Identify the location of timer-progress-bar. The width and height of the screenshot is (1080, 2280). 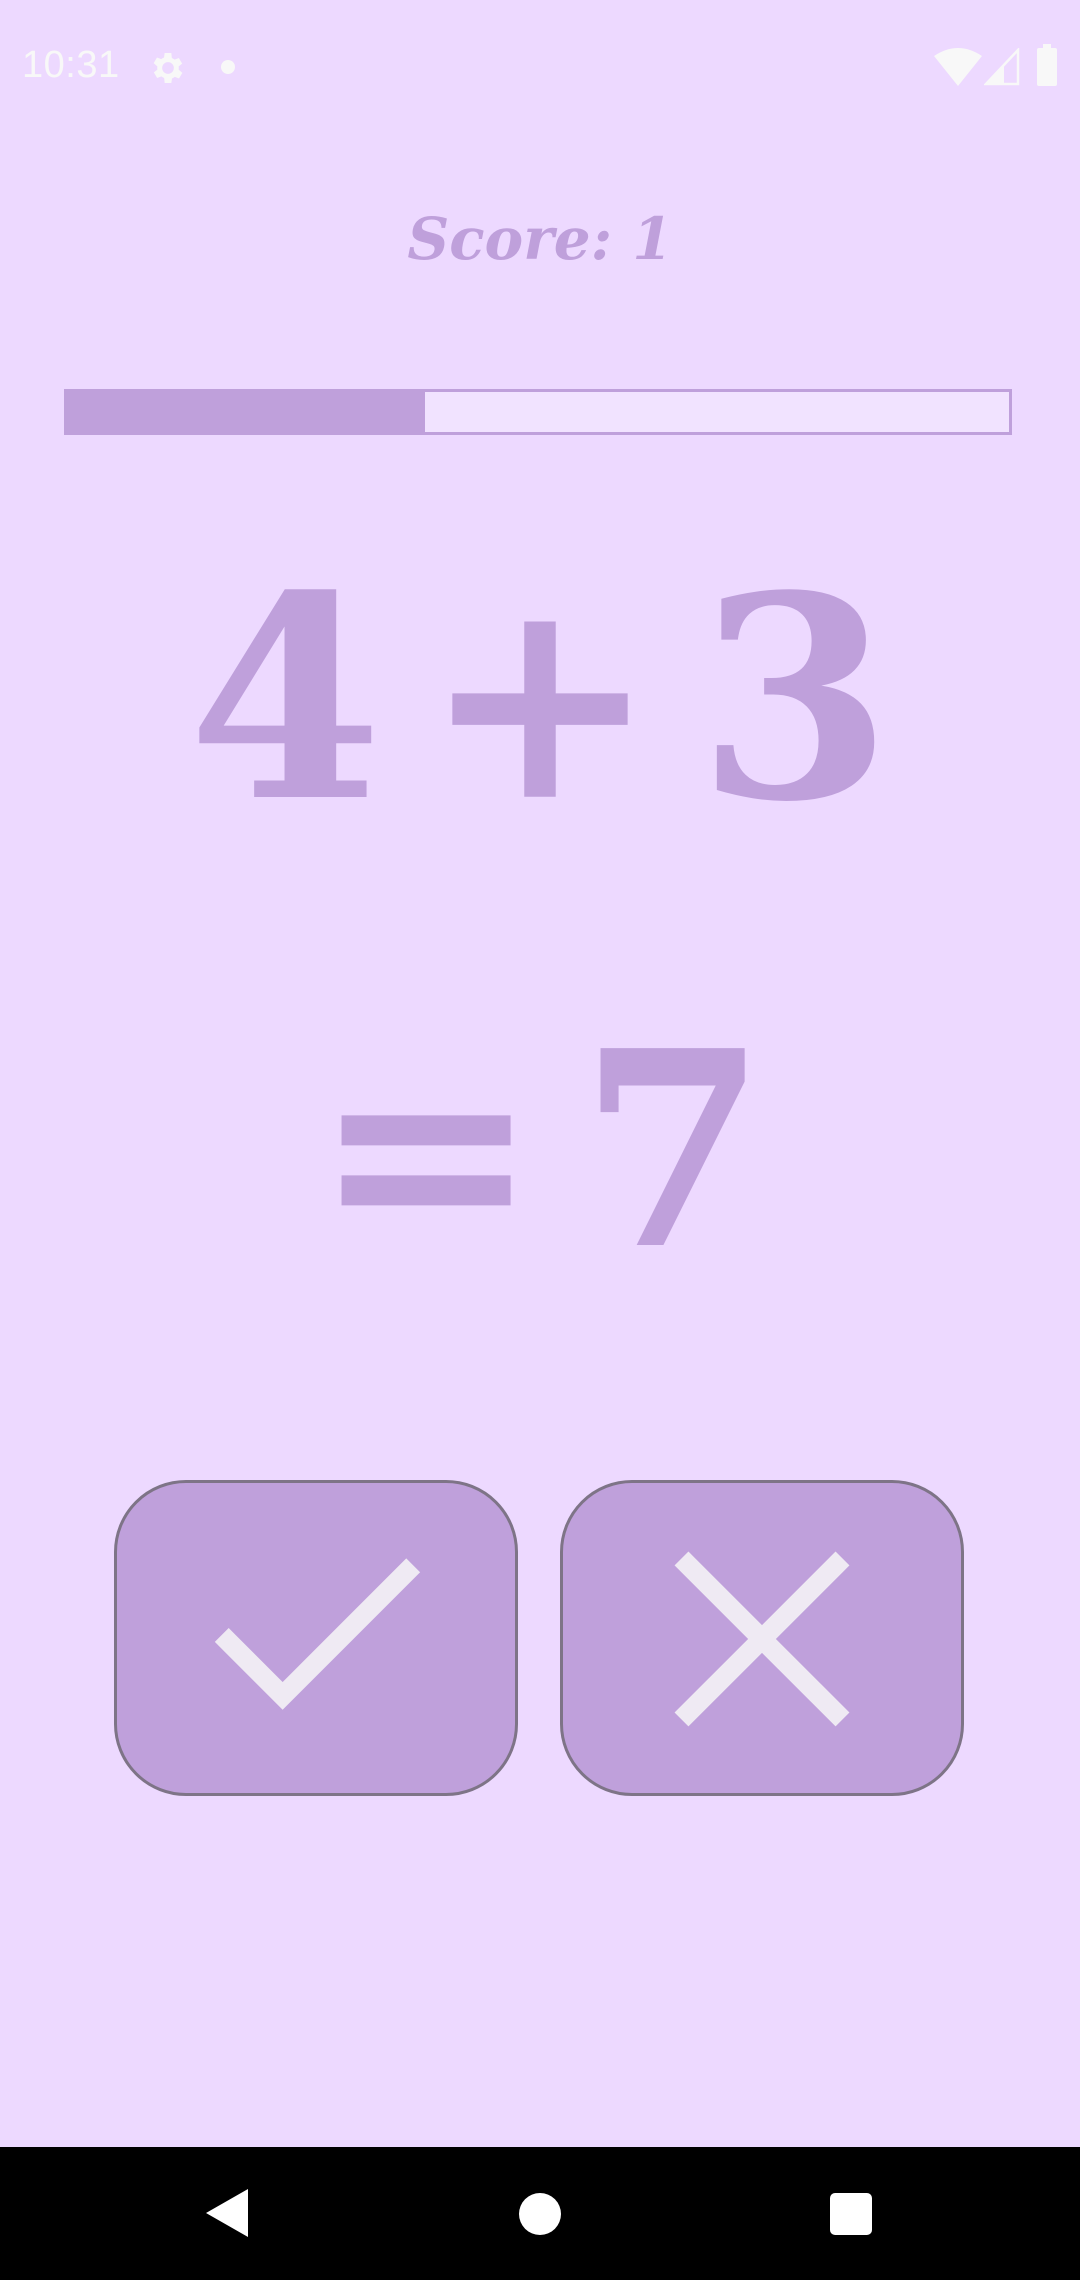
(538, 412).